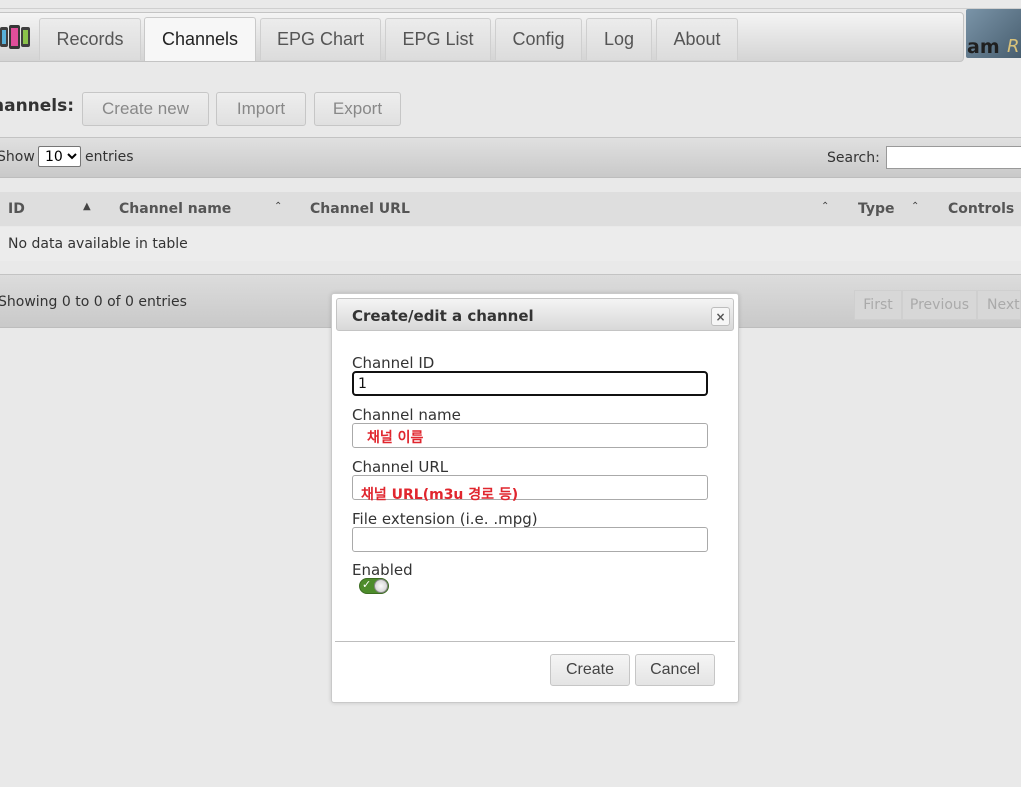  Describe the element at coordinates (535, 641) in the screenshot. I see `dialog-separator` at that location.